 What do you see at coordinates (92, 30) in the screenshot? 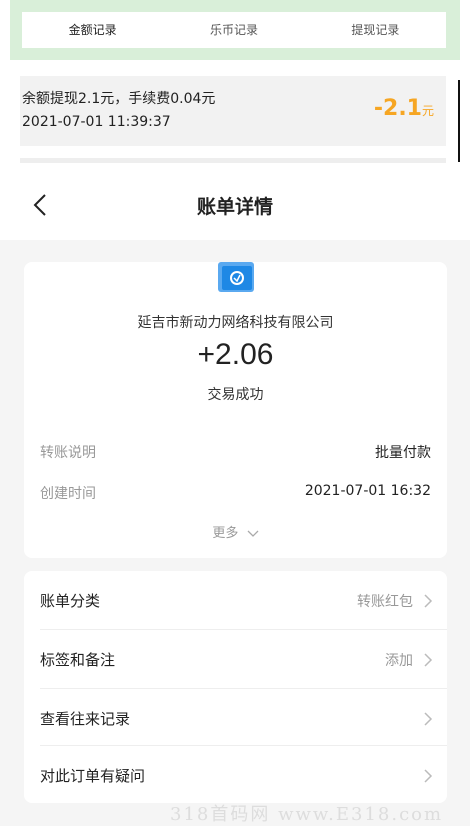
I see `tab-balance-records: 金额记录` at bounding box center [92, 30].